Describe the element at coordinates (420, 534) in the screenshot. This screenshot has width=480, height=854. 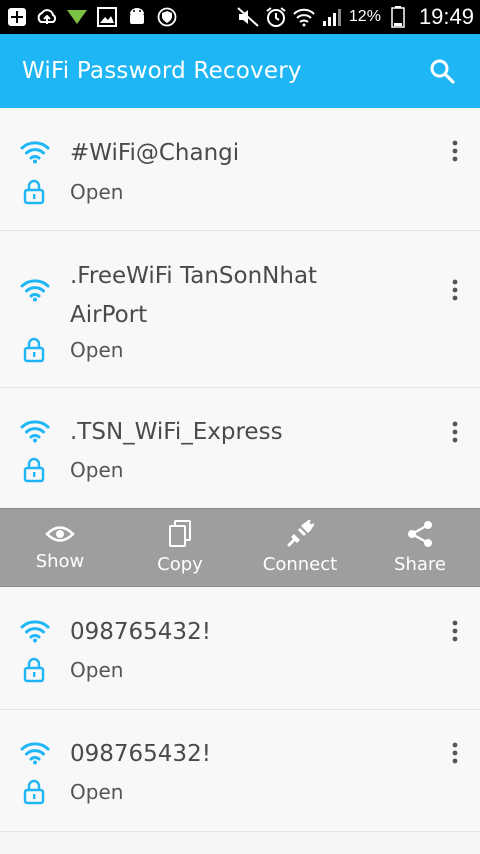
I see `share-icon` at that location.